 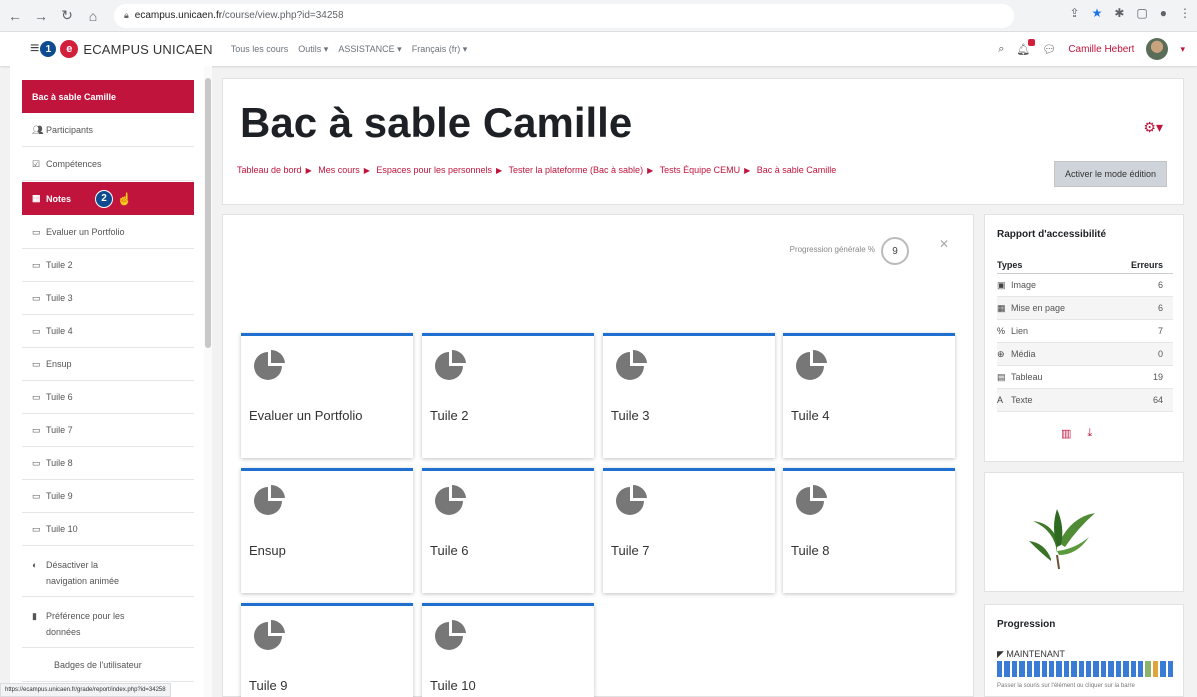 I want to click on drawer-item-section: ▭ Ensup, so click(x=108, y=364).